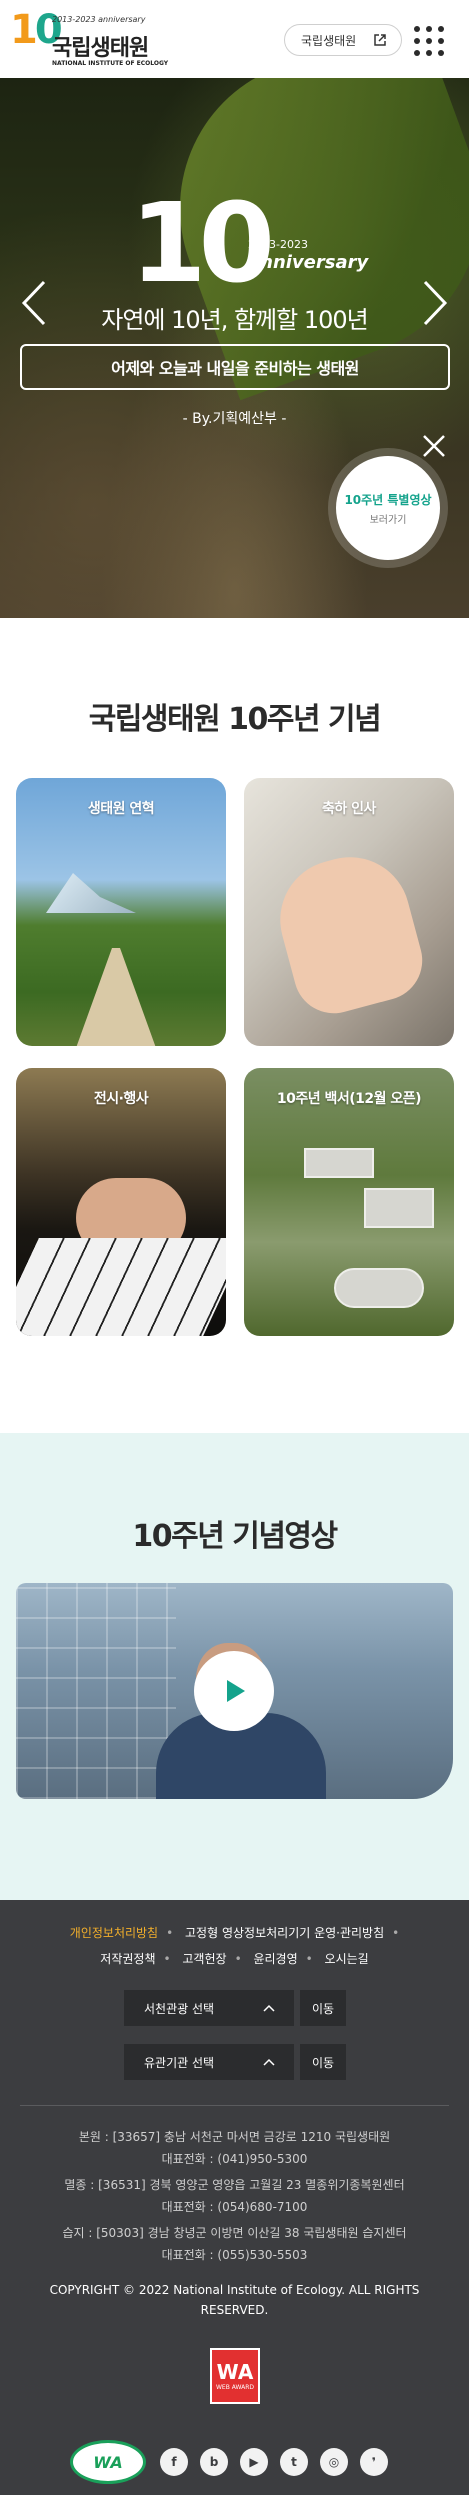 The height and width of the screenshot is (2495, 469). Describe the element at coordinates (110, 63) in the screenshot. I see `logo-name-en: NATIONAL INSTITUTE OF ECOLOGY` at that location.